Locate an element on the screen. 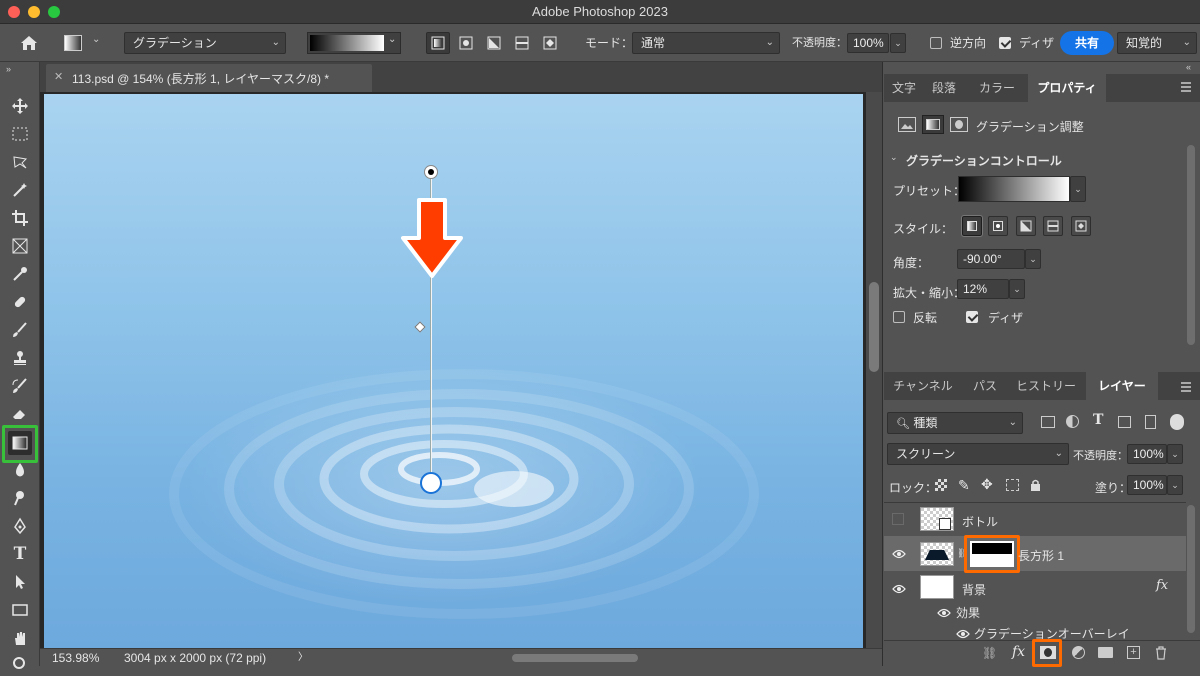 This screenshot has height=676, width=1200. stamp-tool-icon is located at coordinates (20, 358).